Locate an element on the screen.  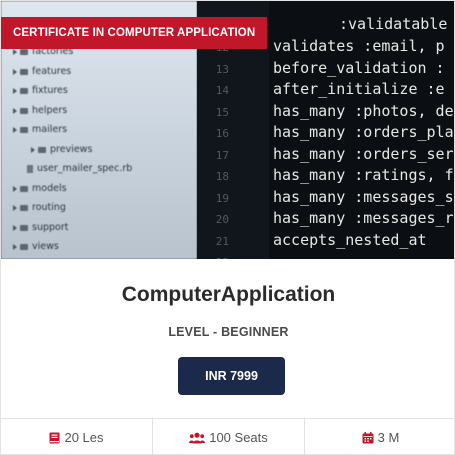
file-tree-item: routing is located at coordinates (39, 208).